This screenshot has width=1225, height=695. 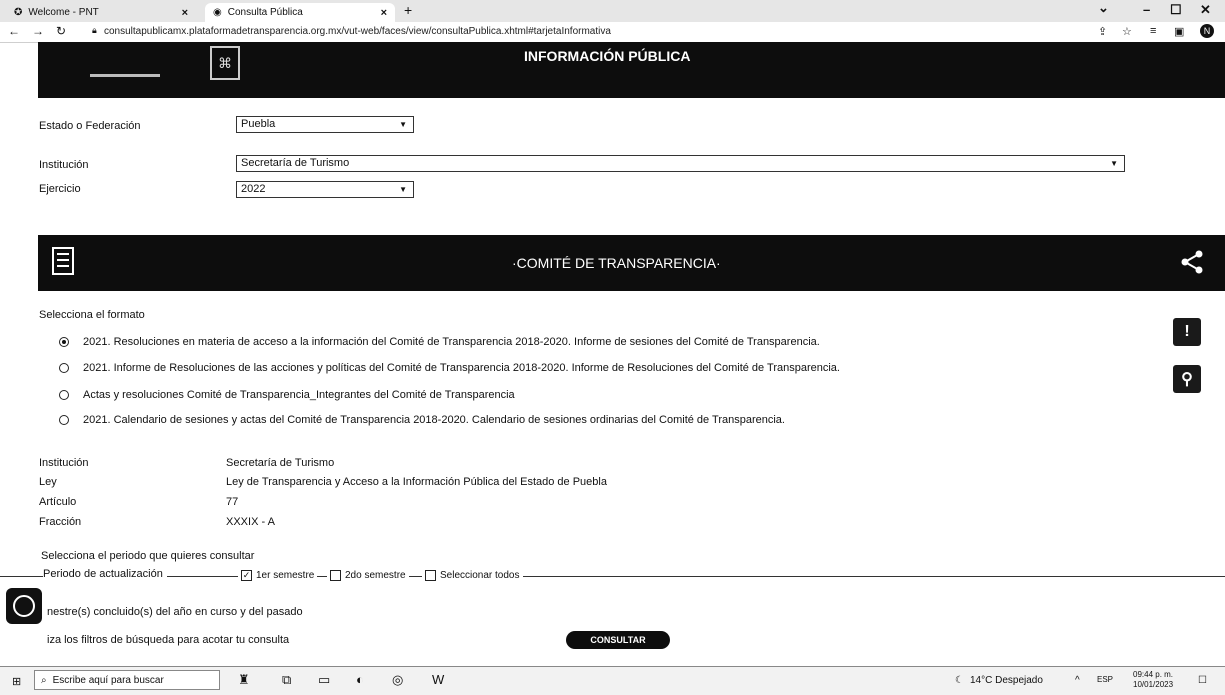 What do you see at coordinates (631, 70) in the screenshot?
I see `site-header: ⌘ INFORMACIÓN PÚBLICA` at bounding box center [631, 70].